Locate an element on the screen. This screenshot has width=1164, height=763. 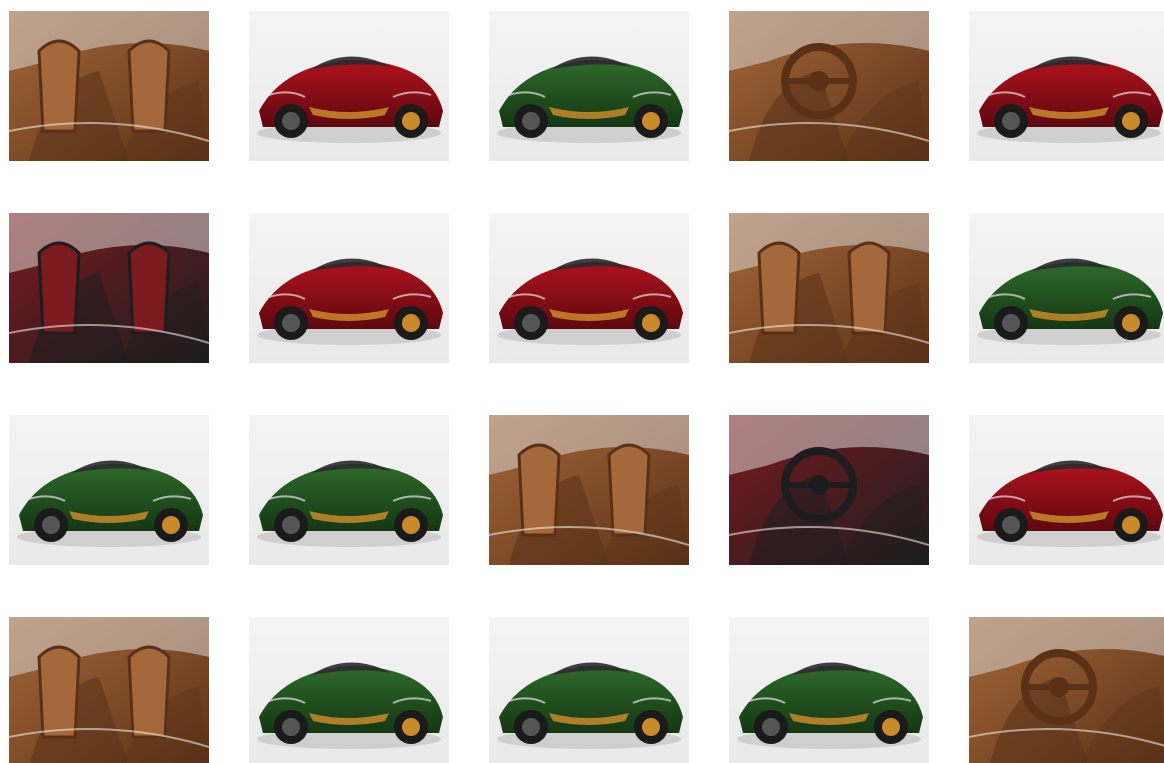
thumbnail-interior-seats-cabin is located at coordinates (829, 288).